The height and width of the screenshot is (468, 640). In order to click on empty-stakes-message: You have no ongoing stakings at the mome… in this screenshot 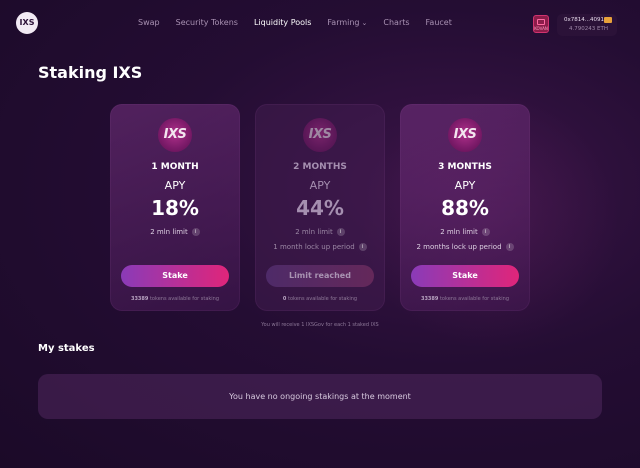, I will do `click(320, 396)`.